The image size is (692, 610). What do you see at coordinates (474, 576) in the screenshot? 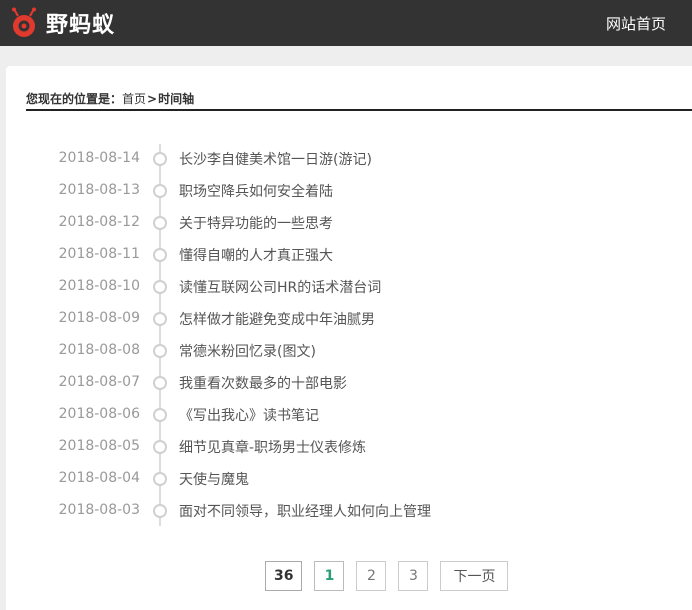
I see `pagination-next-button: 下一页` at bounding box center [474, 576].